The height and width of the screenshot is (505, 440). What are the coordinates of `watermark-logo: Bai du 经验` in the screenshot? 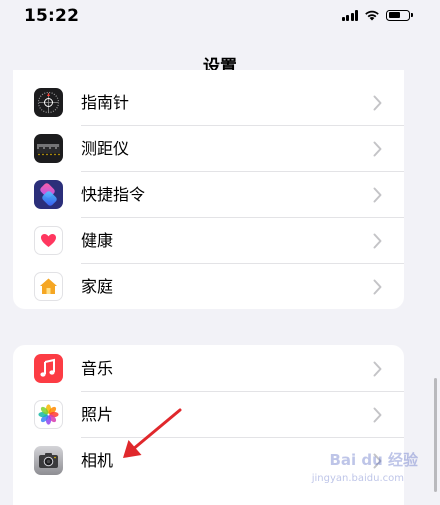 It's located at (373, 460).